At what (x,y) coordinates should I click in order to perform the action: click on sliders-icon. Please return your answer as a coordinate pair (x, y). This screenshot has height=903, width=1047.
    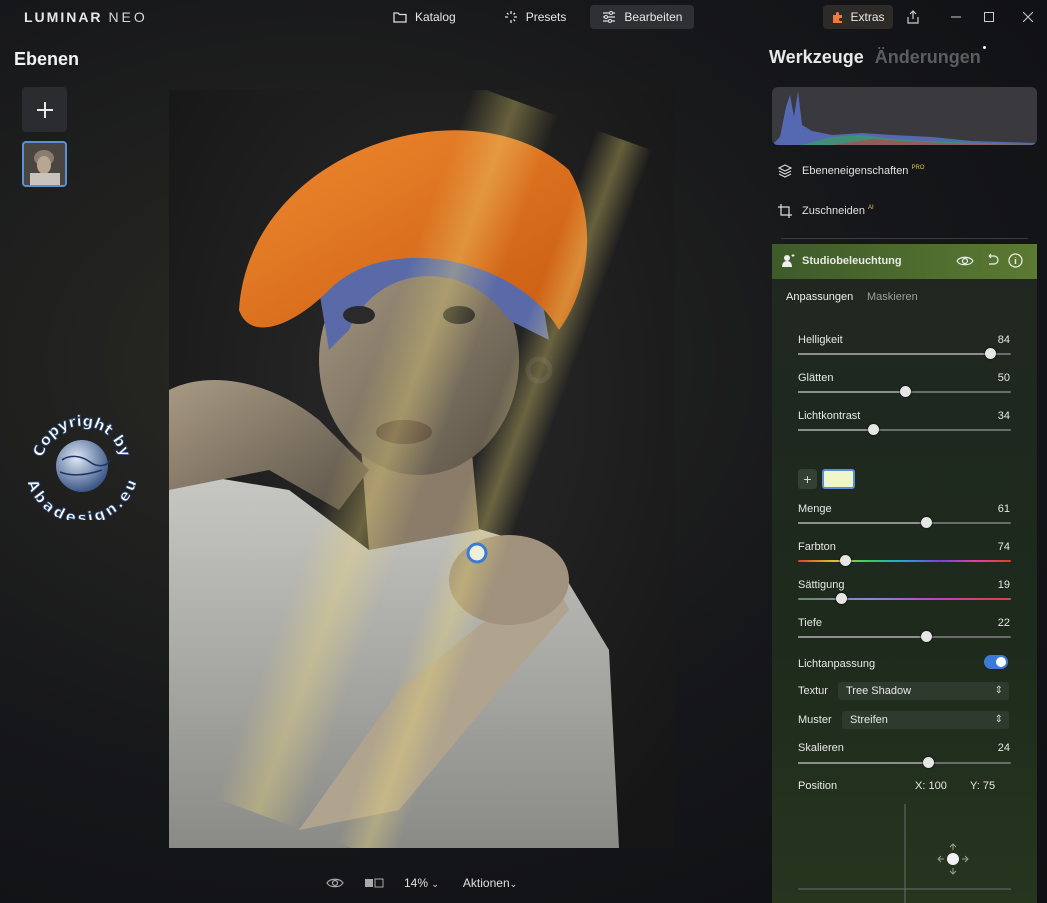
    Looking at the image, I should click on (609, 17).